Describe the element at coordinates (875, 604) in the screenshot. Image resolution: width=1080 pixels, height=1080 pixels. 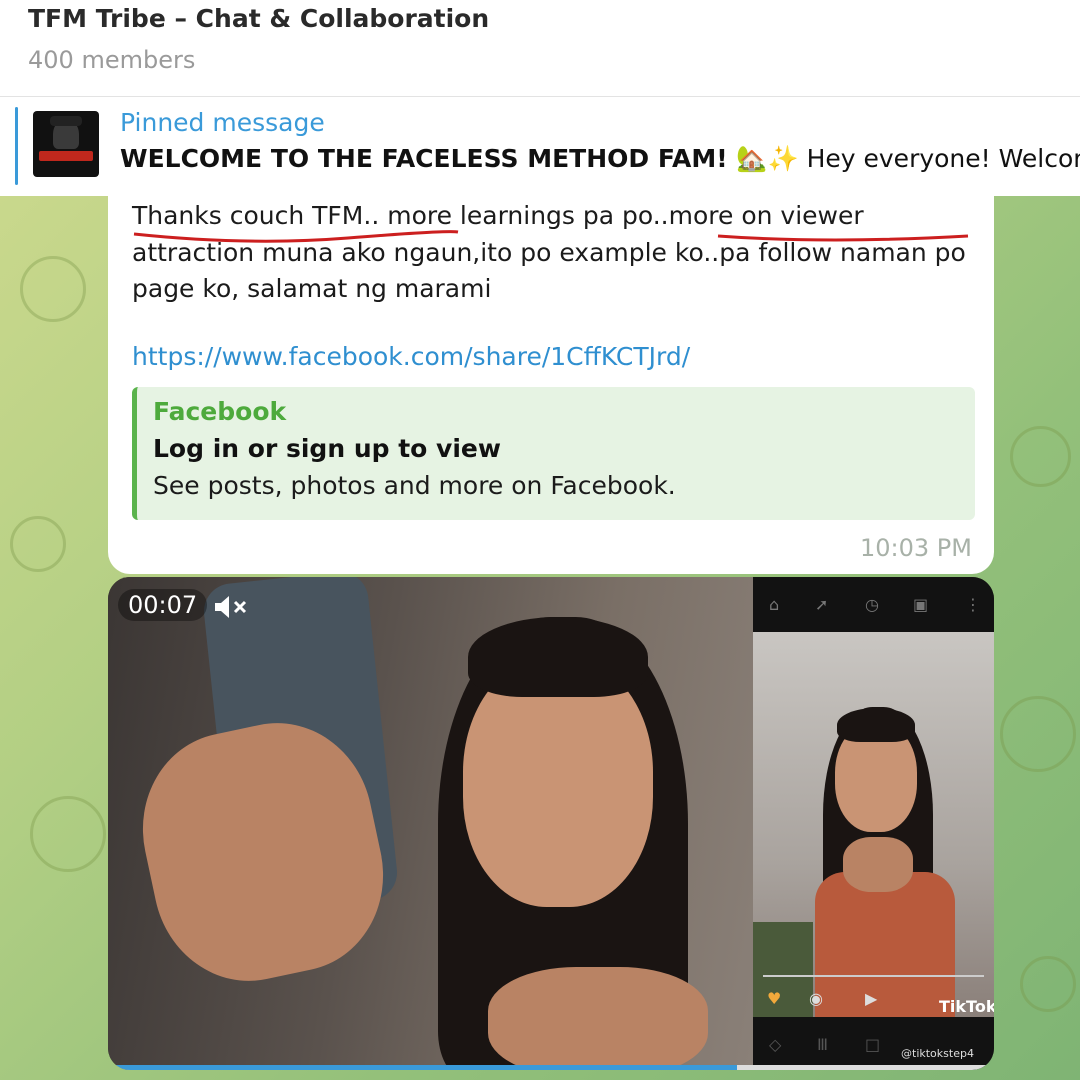
I see `tiktok-top-icons: ⌂ ➚ ◷ ▣ ⋮` at that location.